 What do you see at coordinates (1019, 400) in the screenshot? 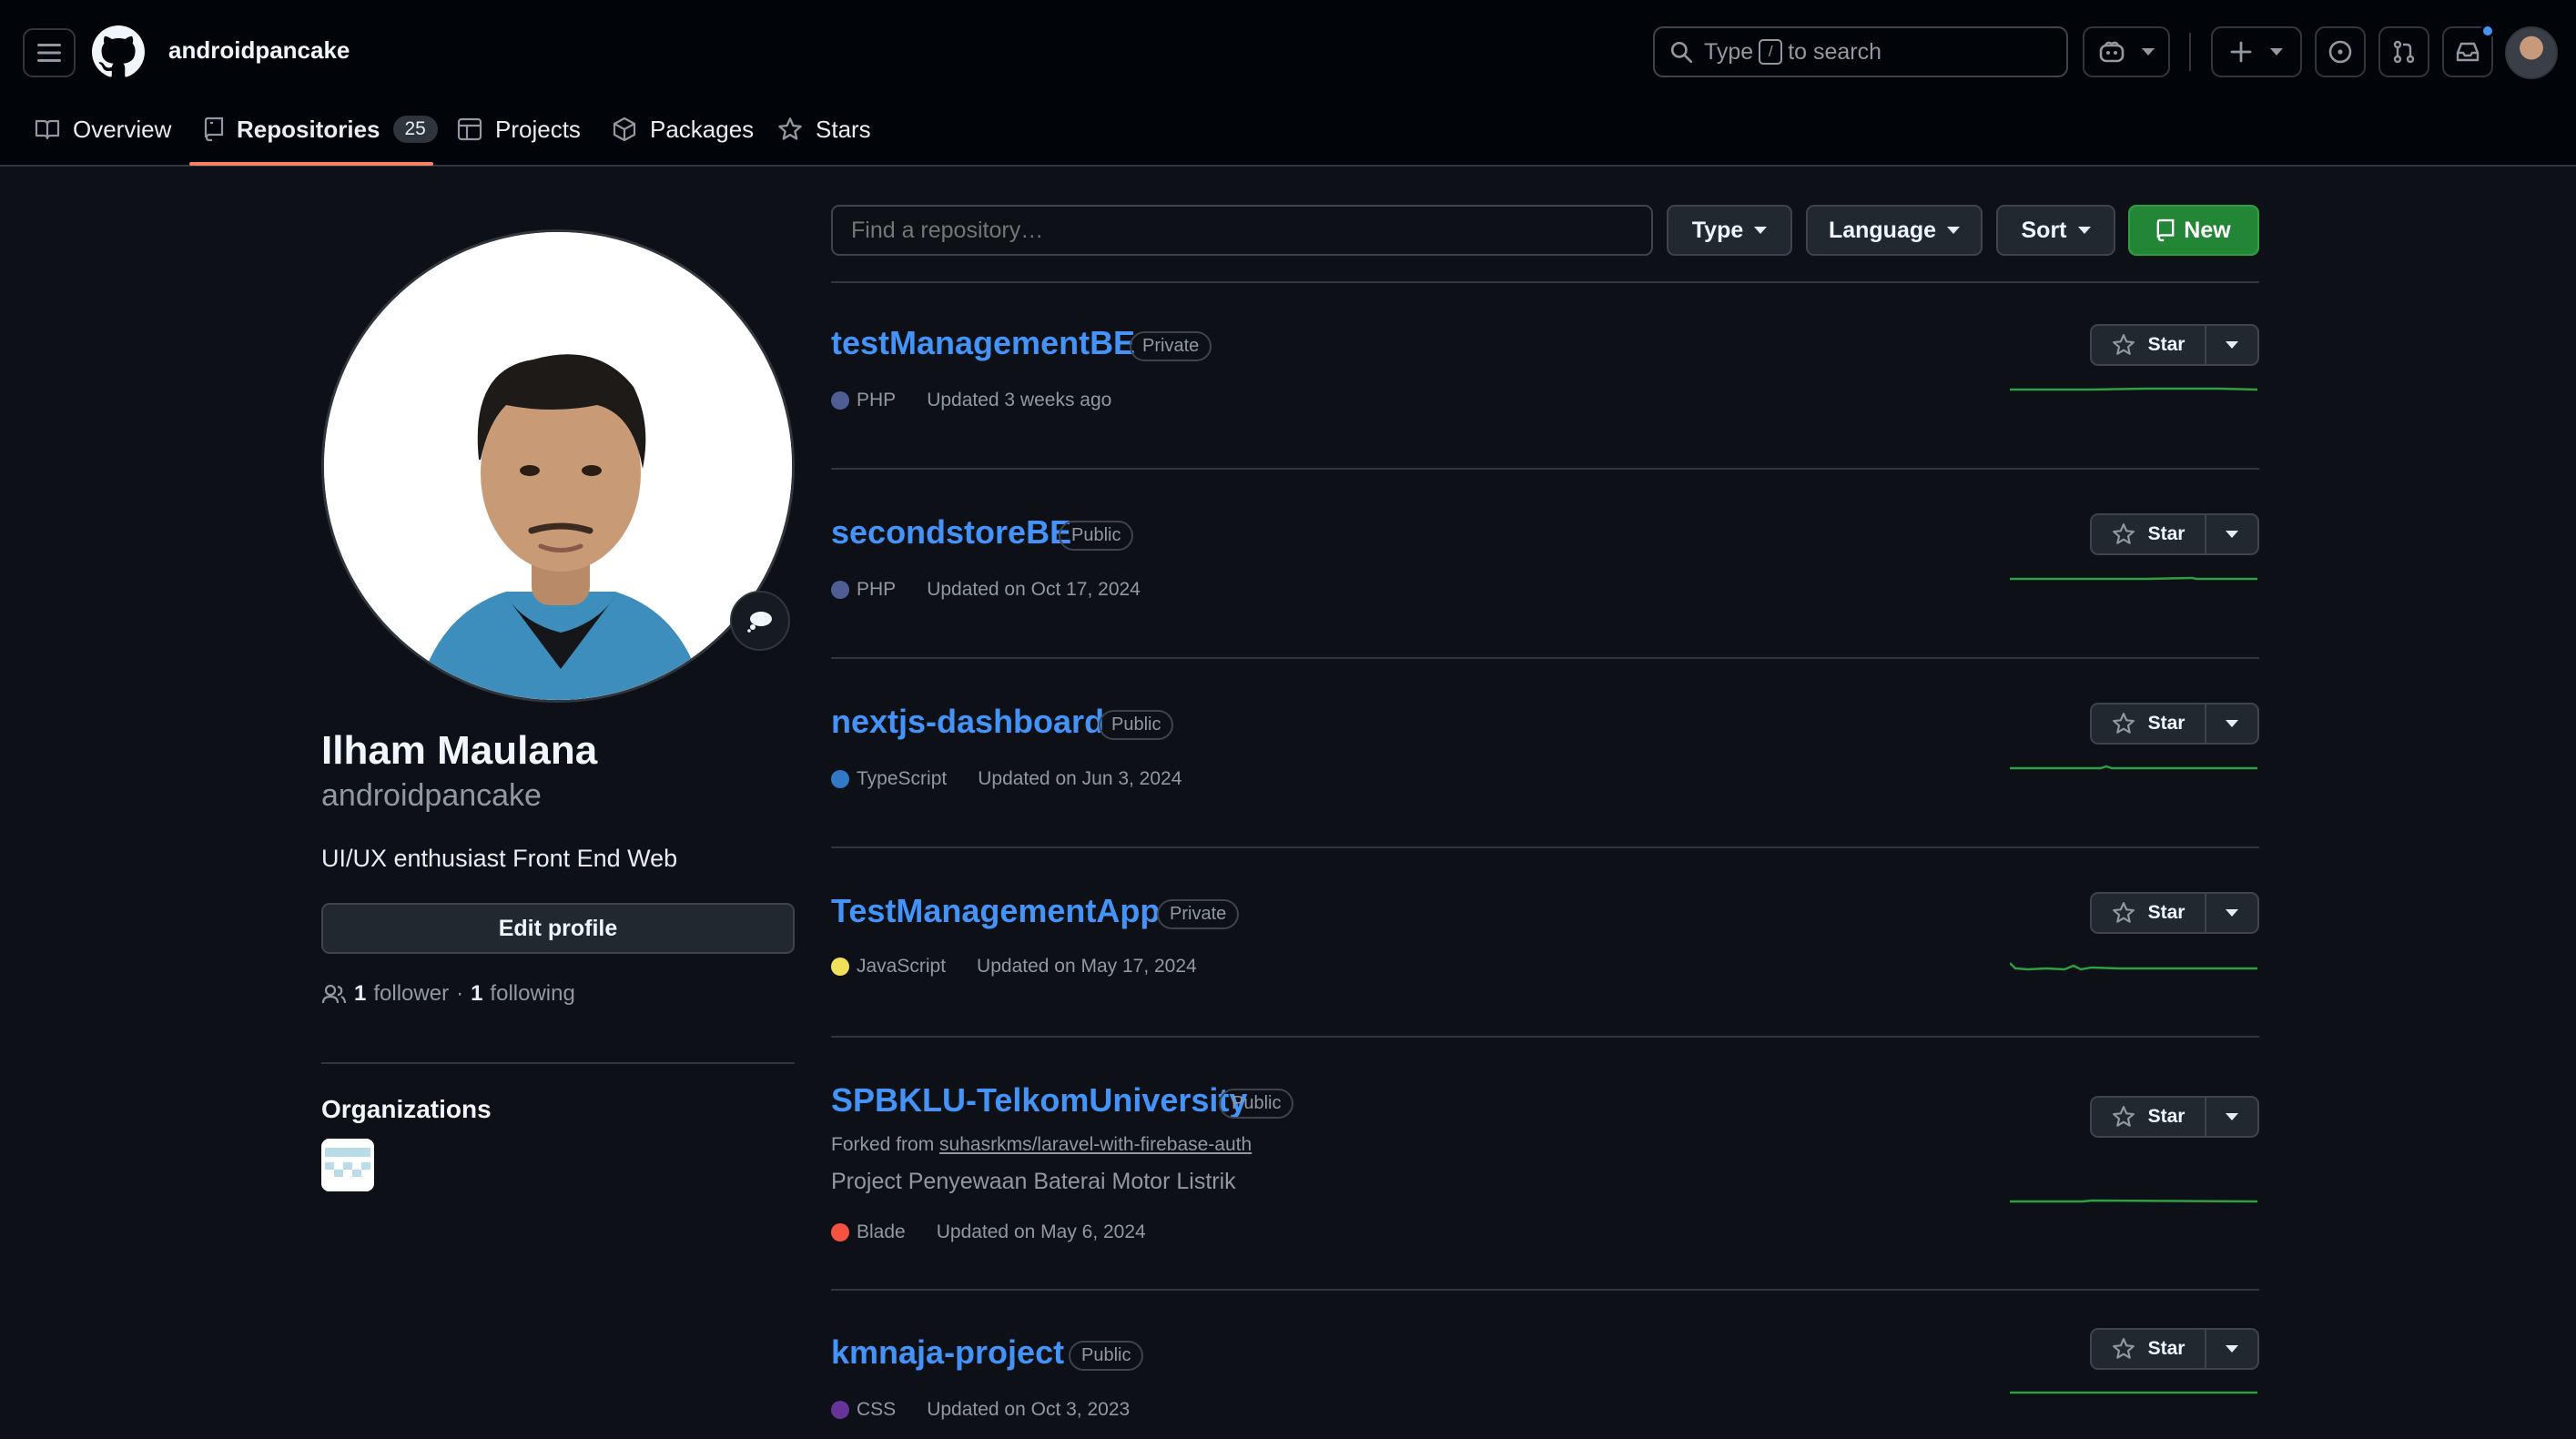
I see `repo-updated: Updated 3 weeks ago` at bounding box center [1019, 400].